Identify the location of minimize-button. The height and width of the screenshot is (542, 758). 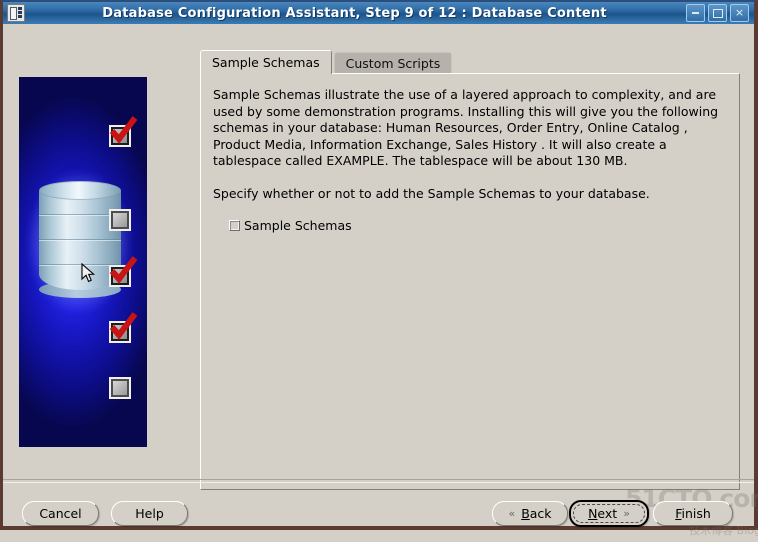
(695, 13).